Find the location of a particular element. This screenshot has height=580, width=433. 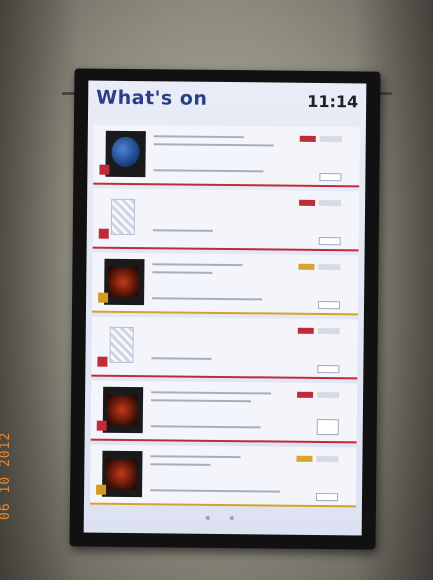

screen-title: What's on is located at coordinates (152, 98).